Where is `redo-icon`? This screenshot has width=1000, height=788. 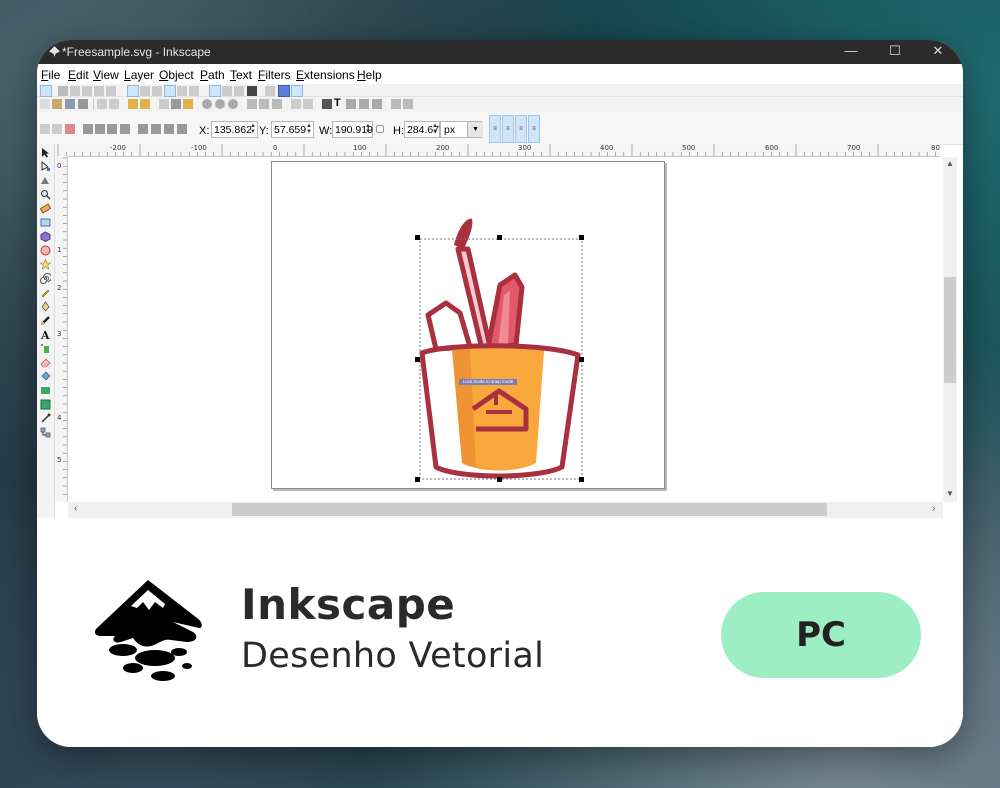
redo-icon is located at coordinates (145, 104).